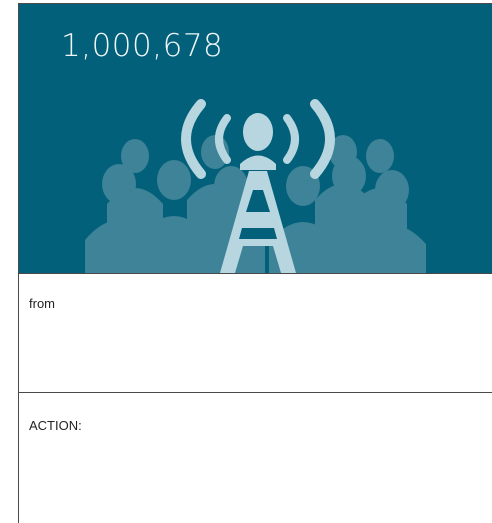 This screenshot has width=492, height=523. Describe the element at coordinates (322, 139) in the screenshot. I see `signal-wave-right-outer` at that location.